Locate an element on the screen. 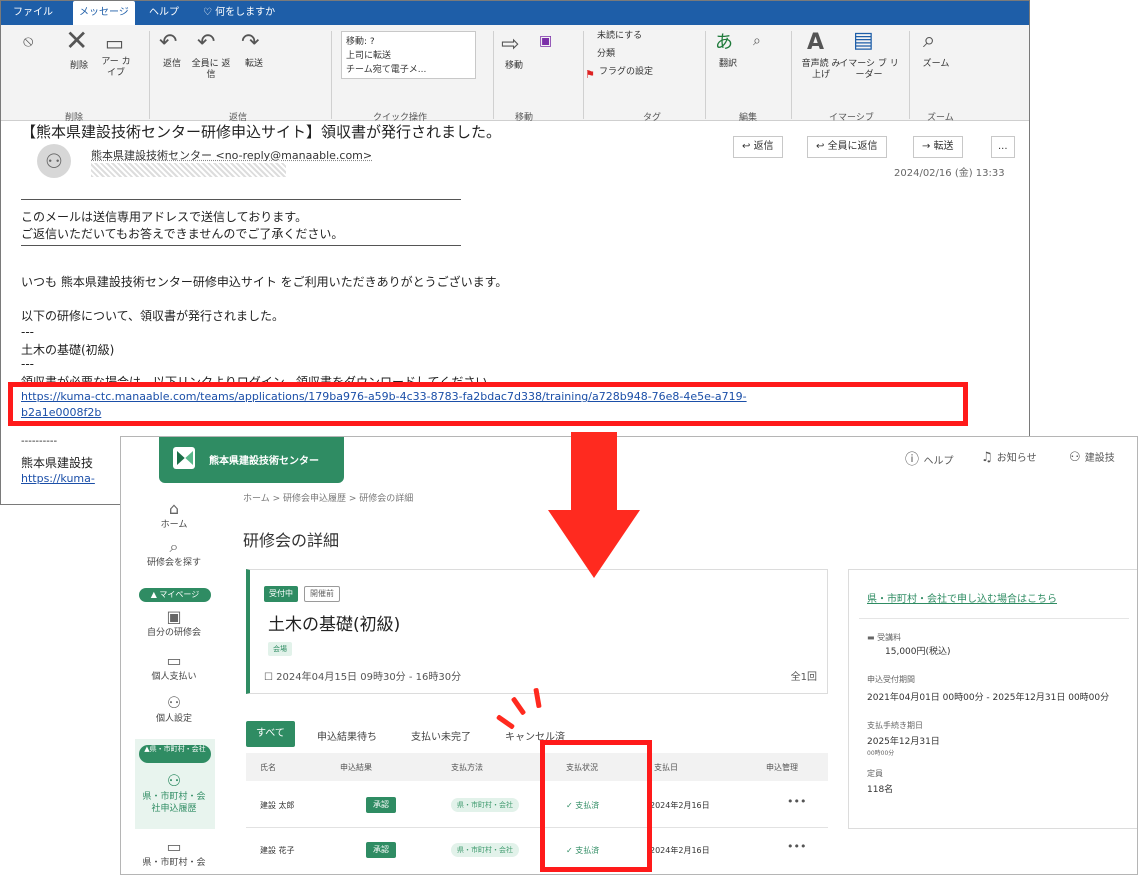  menu-file: ファイル is located at coordinates (33, 13).